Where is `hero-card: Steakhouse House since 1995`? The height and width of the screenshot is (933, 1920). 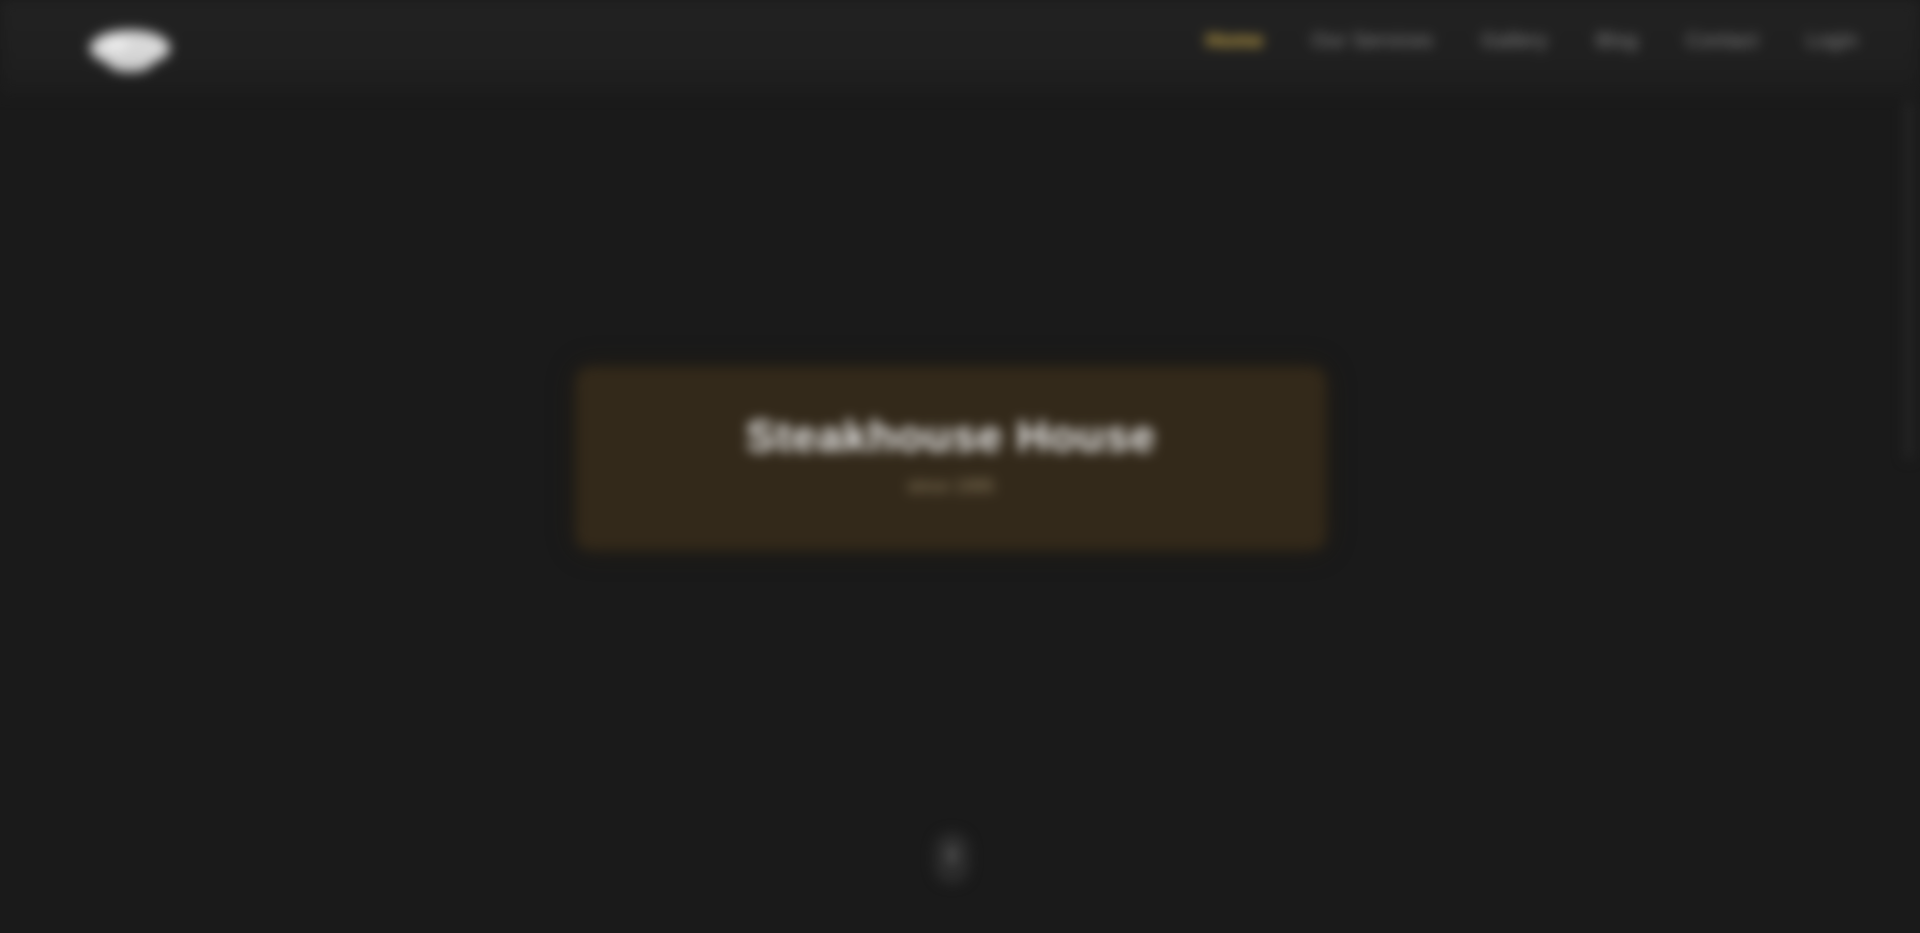 hero-card: Steakhouse House since 1995 is located at coordinates (951, 458).